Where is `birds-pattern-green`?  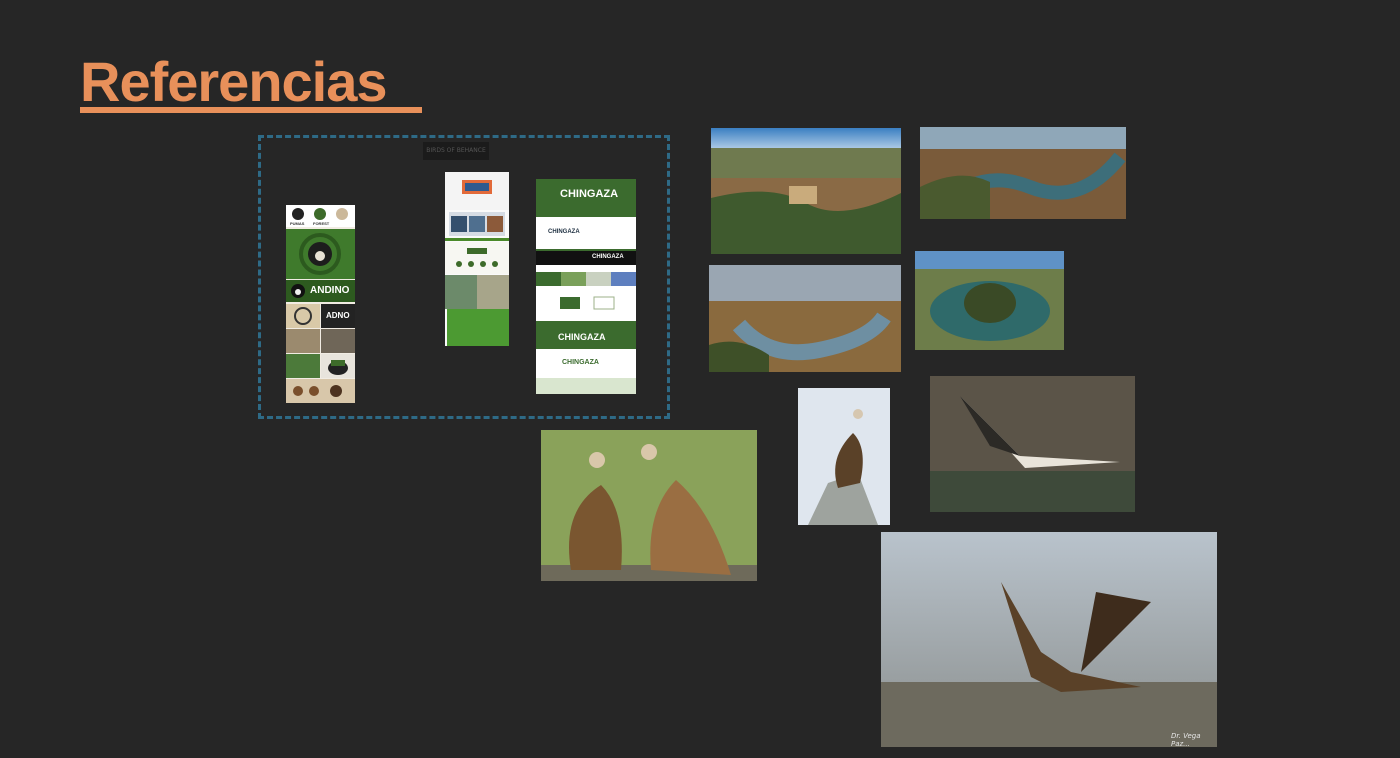
birds-pattern-green is located at coordinates (478, 327).